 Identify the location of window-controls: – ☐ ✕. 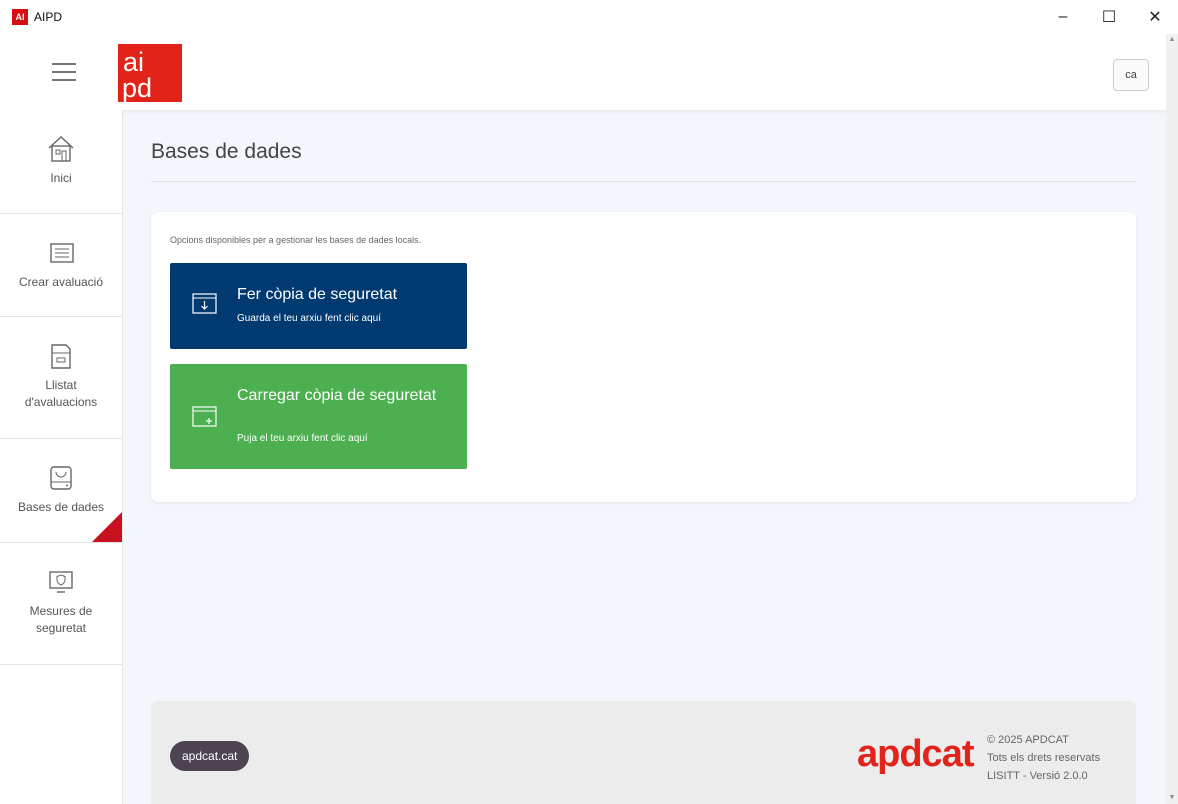
(1109, 17).